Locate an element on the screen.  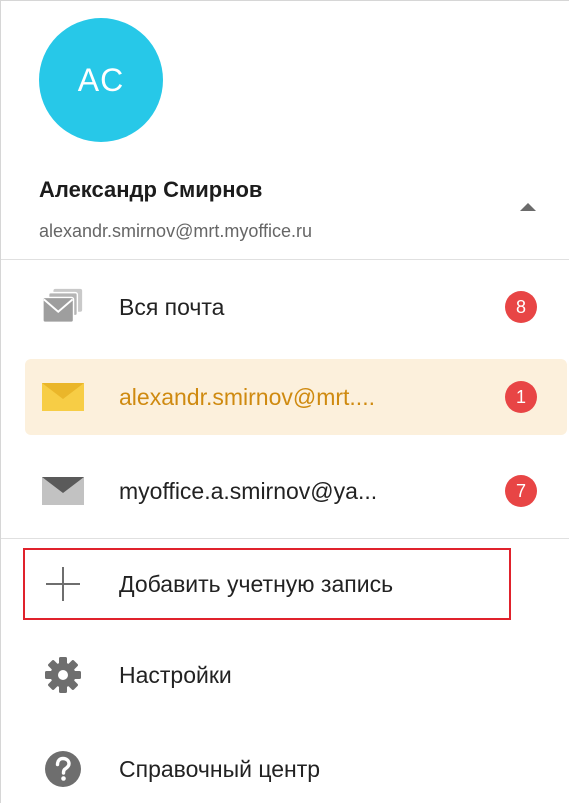
settings-label: Настройки is located at coordinates (175, 674).